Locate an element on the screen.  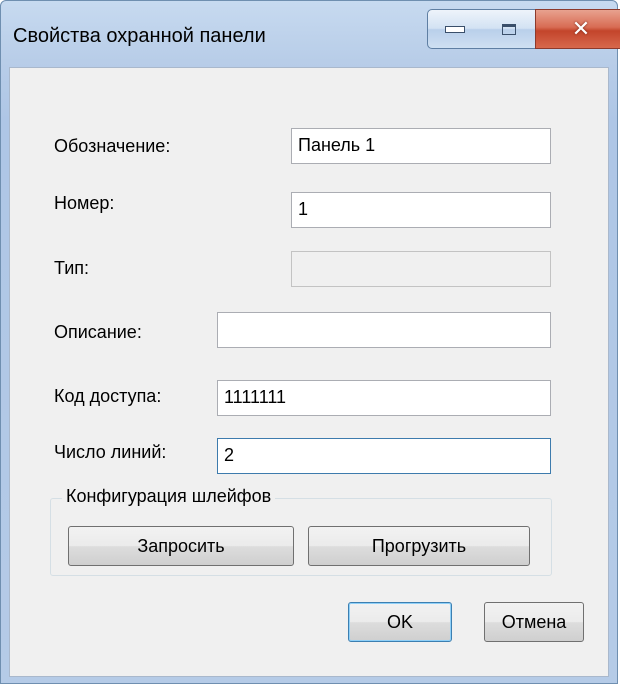
designation-field: Панель 1 is located at coordinates (421, 146).